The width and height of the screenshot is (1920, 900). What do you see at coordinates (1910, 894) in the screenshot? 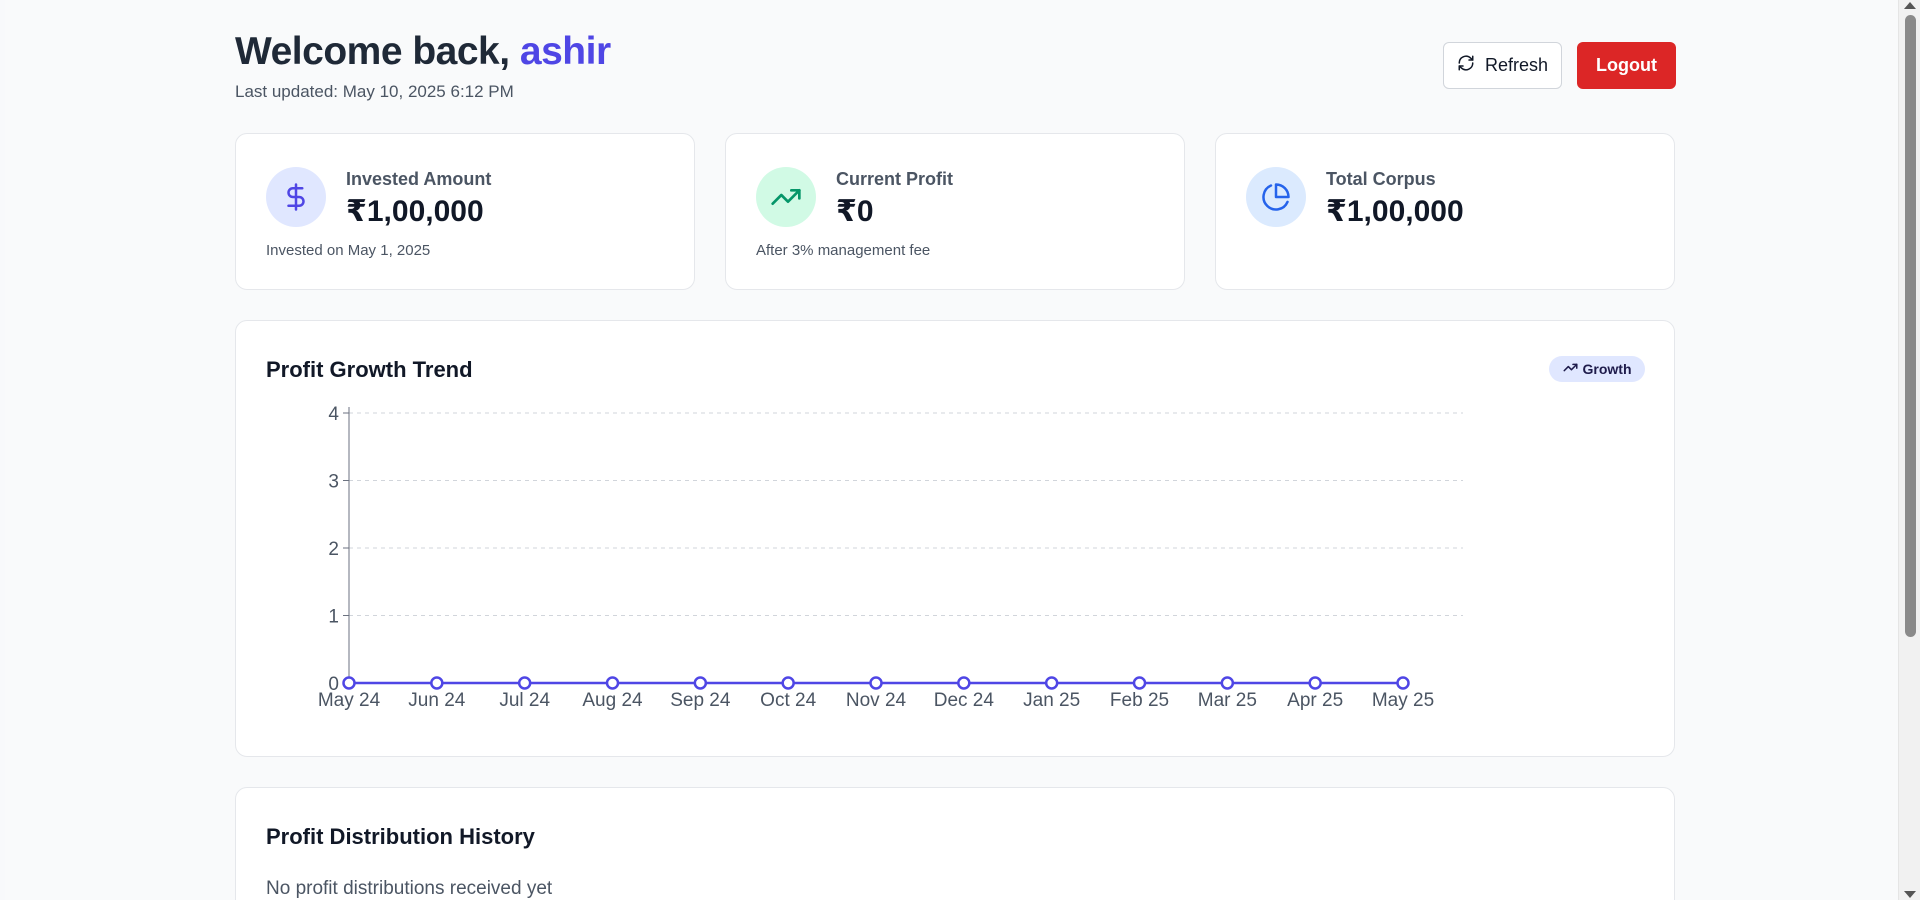
I see `scroll-down-arrow-icon` at bounding box center [1910, 894].